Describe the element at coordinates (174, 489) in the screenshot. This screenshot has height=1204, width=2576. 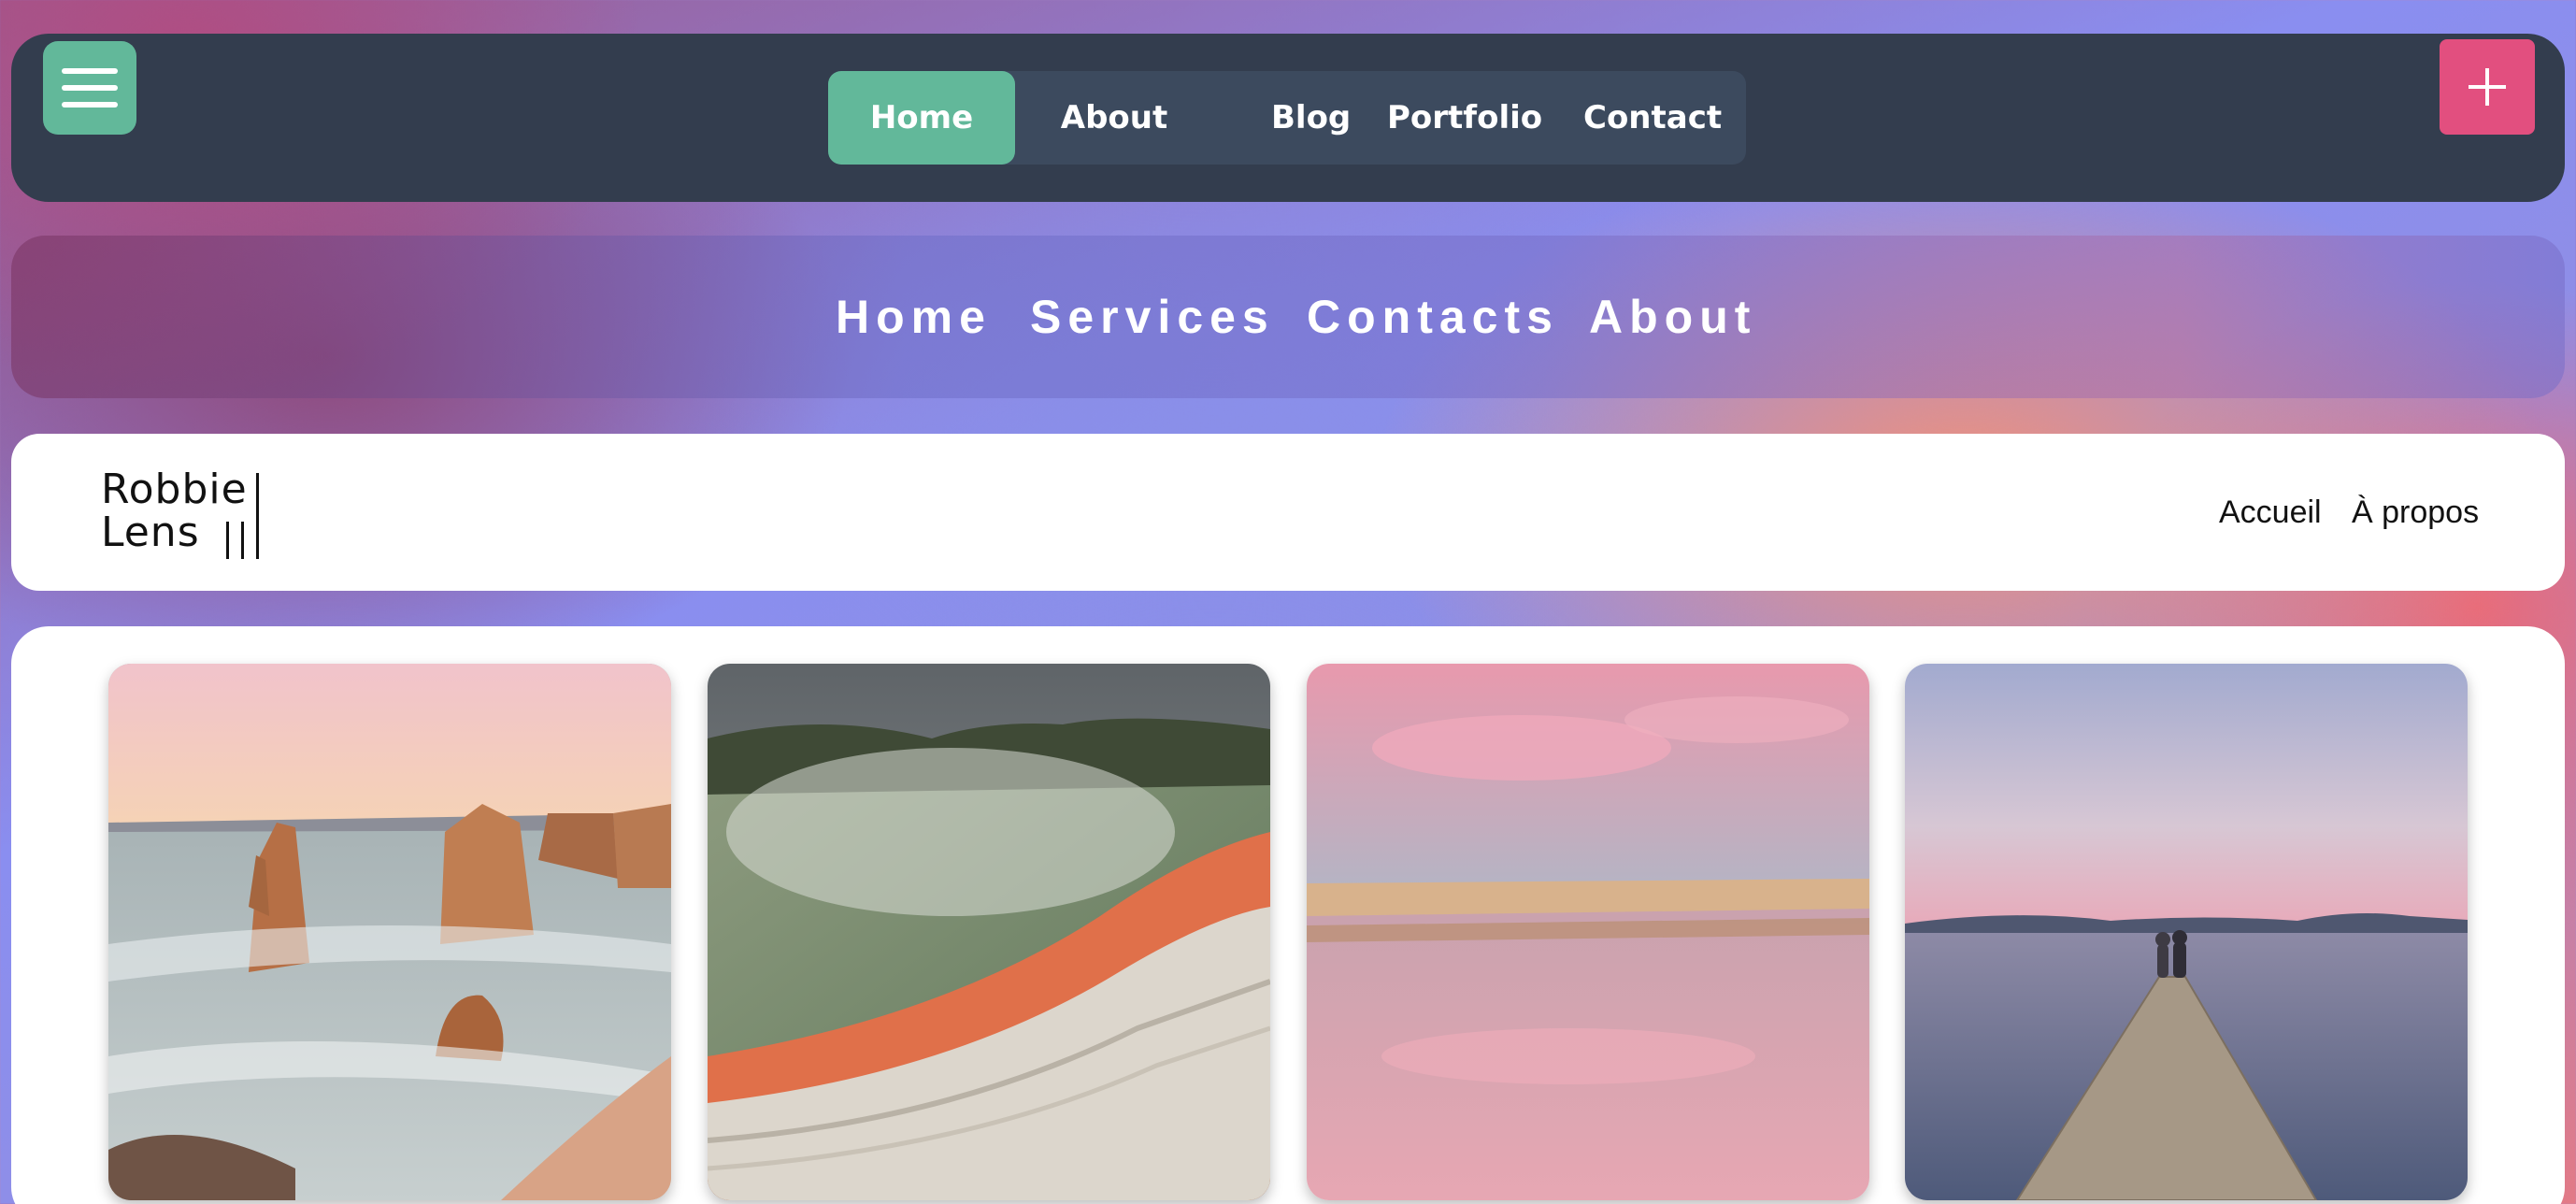
I see `logo-line-1: Robbie` at that location.